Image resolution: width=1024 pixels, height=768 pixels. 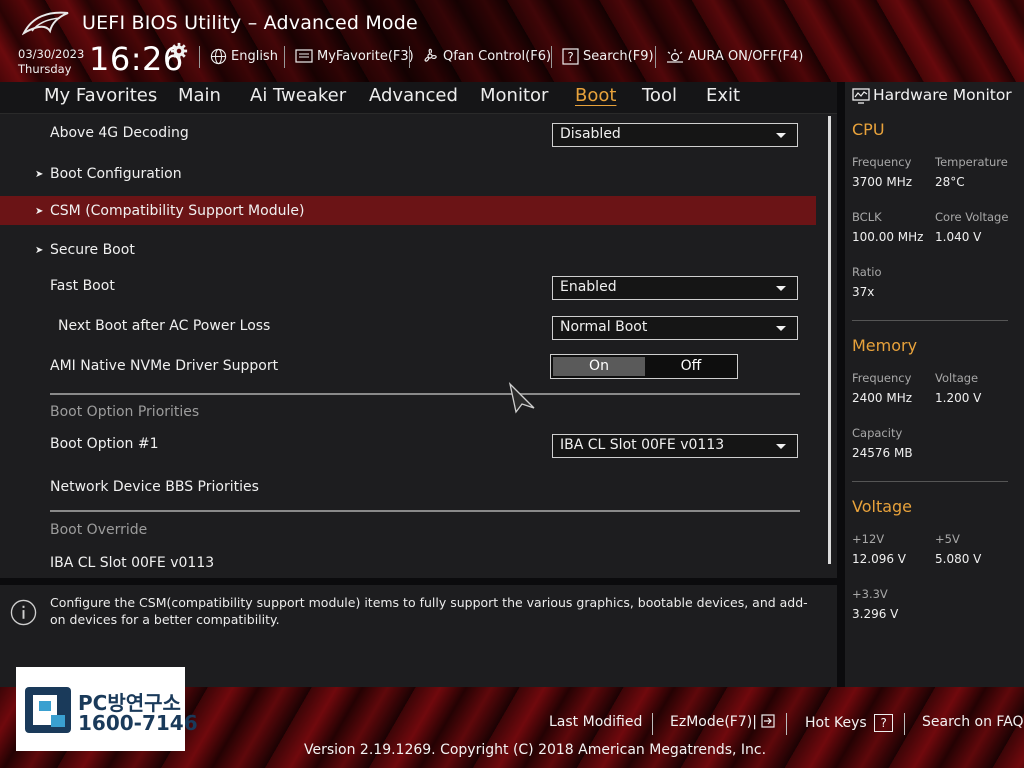 What do you see at coordinates (942, 95) in the screenshot?
I see `hardware-monitor-title: Hardware Monitor` at bounding box center [942, 95].